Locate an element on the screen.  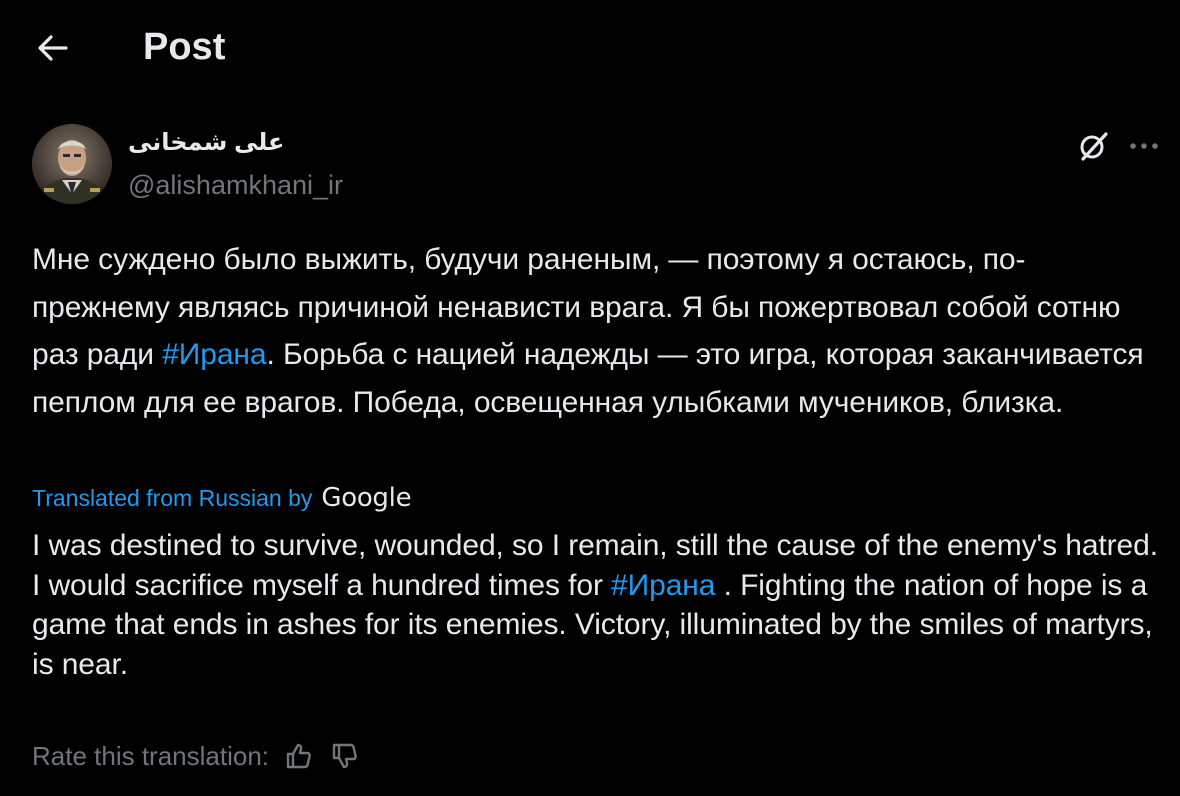
rate-translation: Rate this translation: is located at coordinates (196, 756).